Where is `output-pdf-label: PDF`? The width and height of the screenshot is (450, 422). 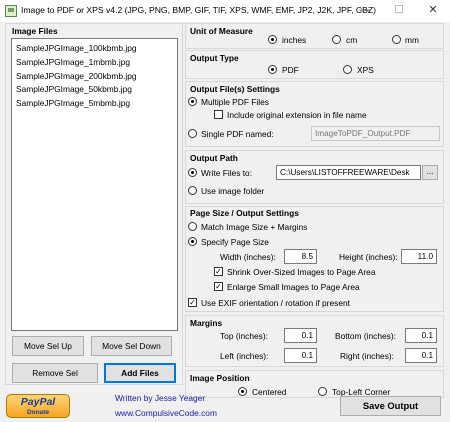 output-pdf-label: PDF is located at coordinates (290, 70).